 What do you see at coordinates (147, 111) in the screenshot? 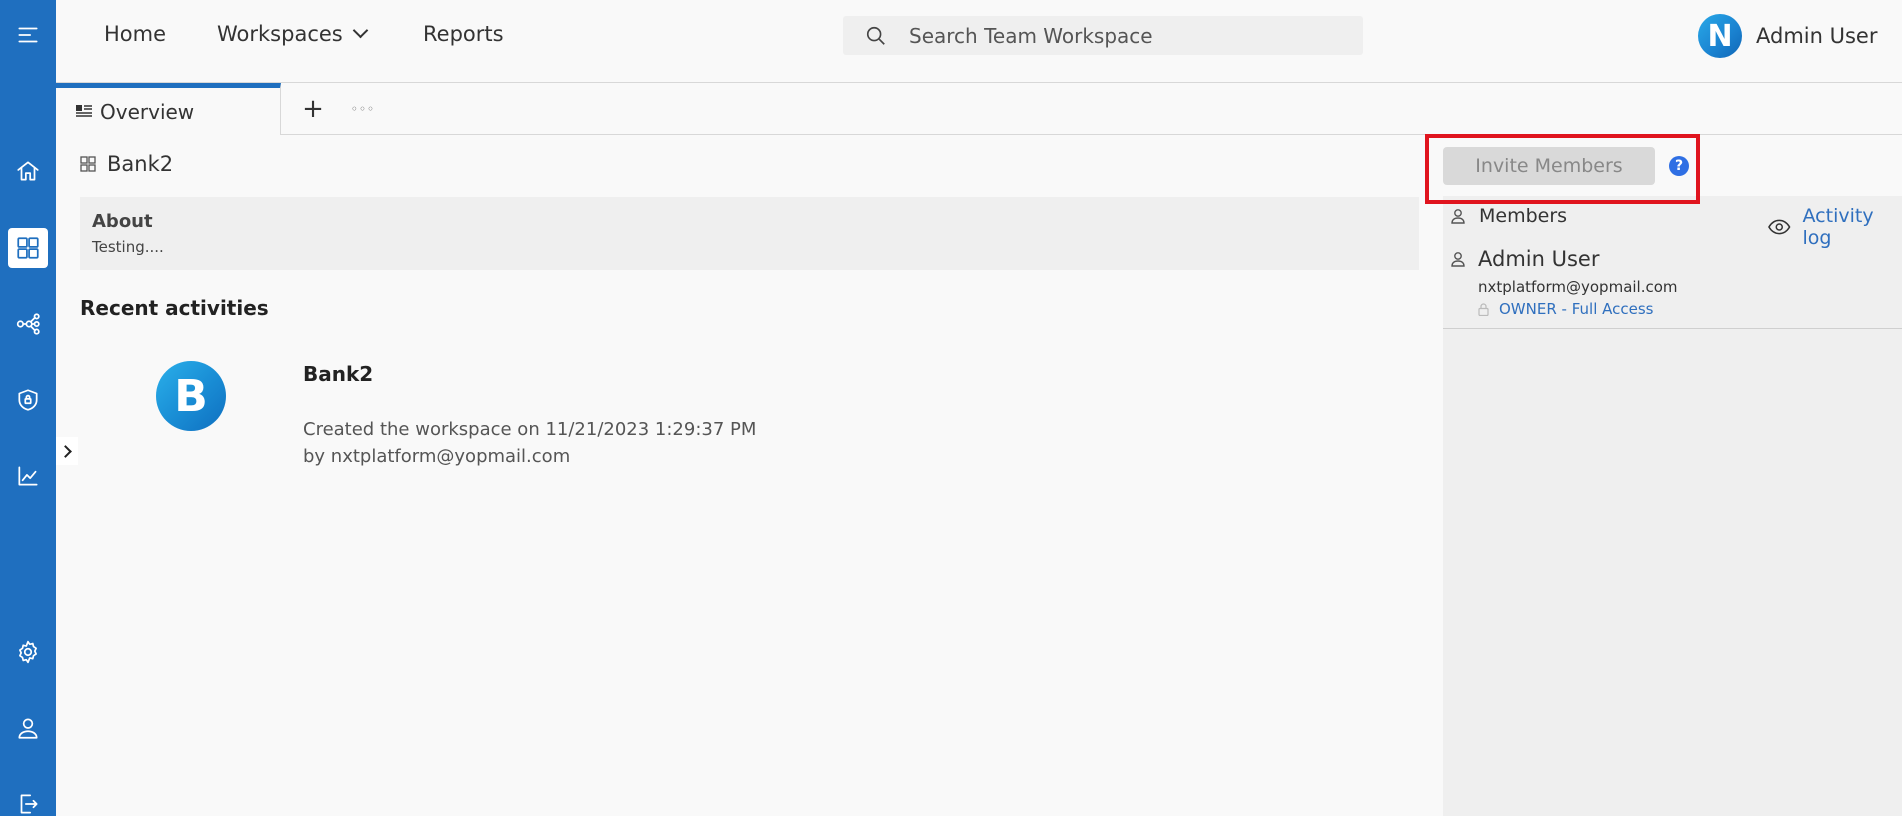
I see `tab-overview-label: Overview` at bounding box center [147, 111].